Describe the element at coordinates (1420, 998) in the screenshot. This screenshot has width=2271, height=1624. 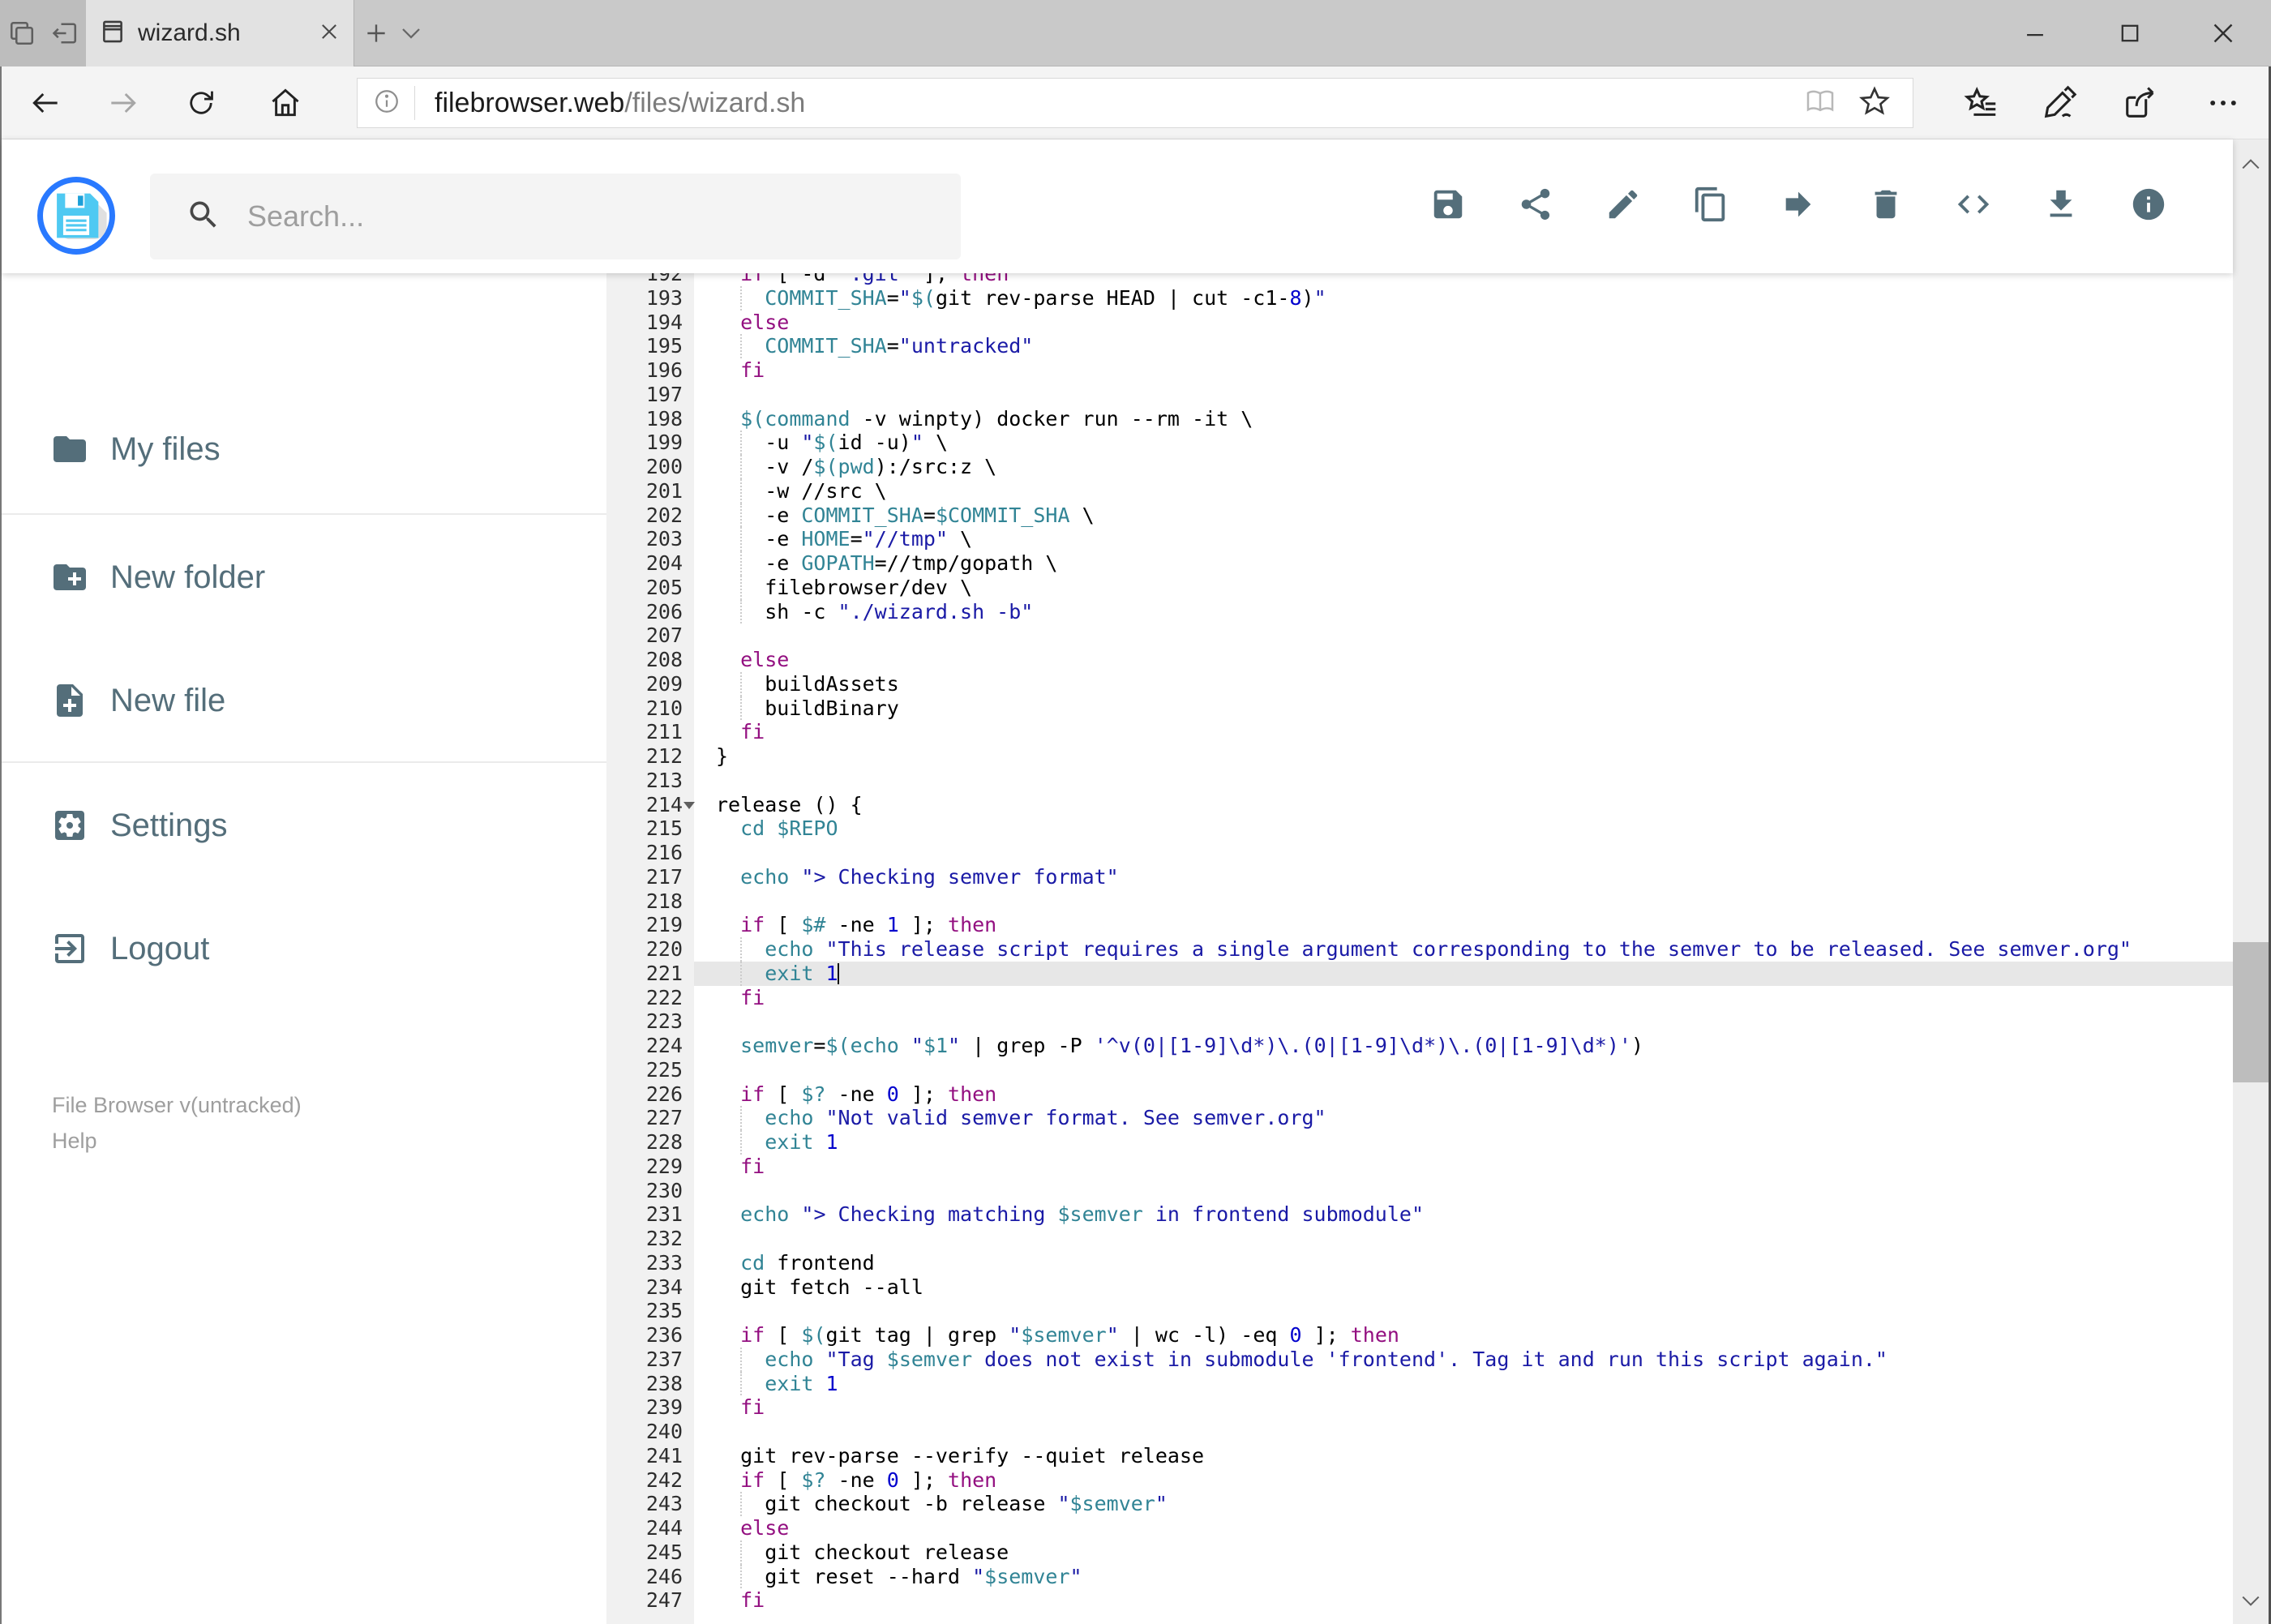
I see `code-line: 222 fi` at that location.